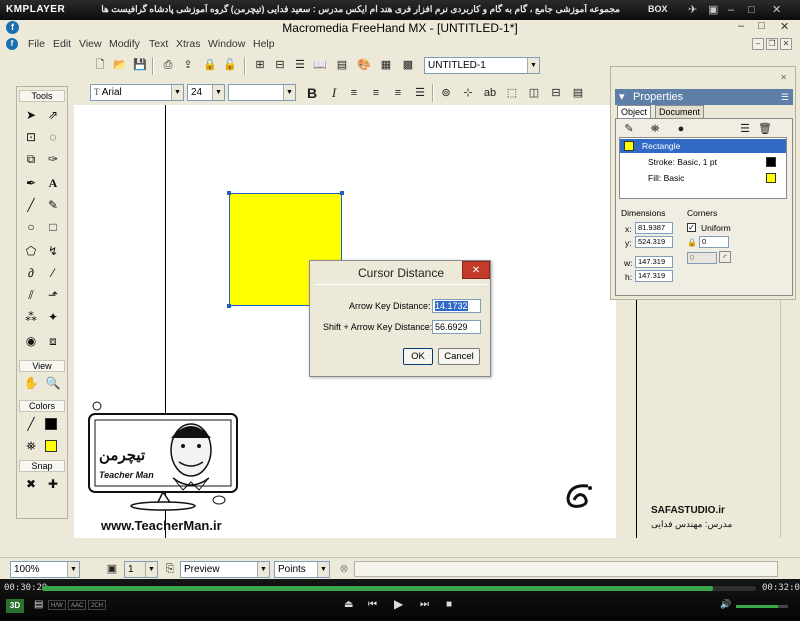 Image resolution: width=800 pixels, height=621 pixels. I want to click on subselect-tool-icon: ⇗, so click(53, 115).